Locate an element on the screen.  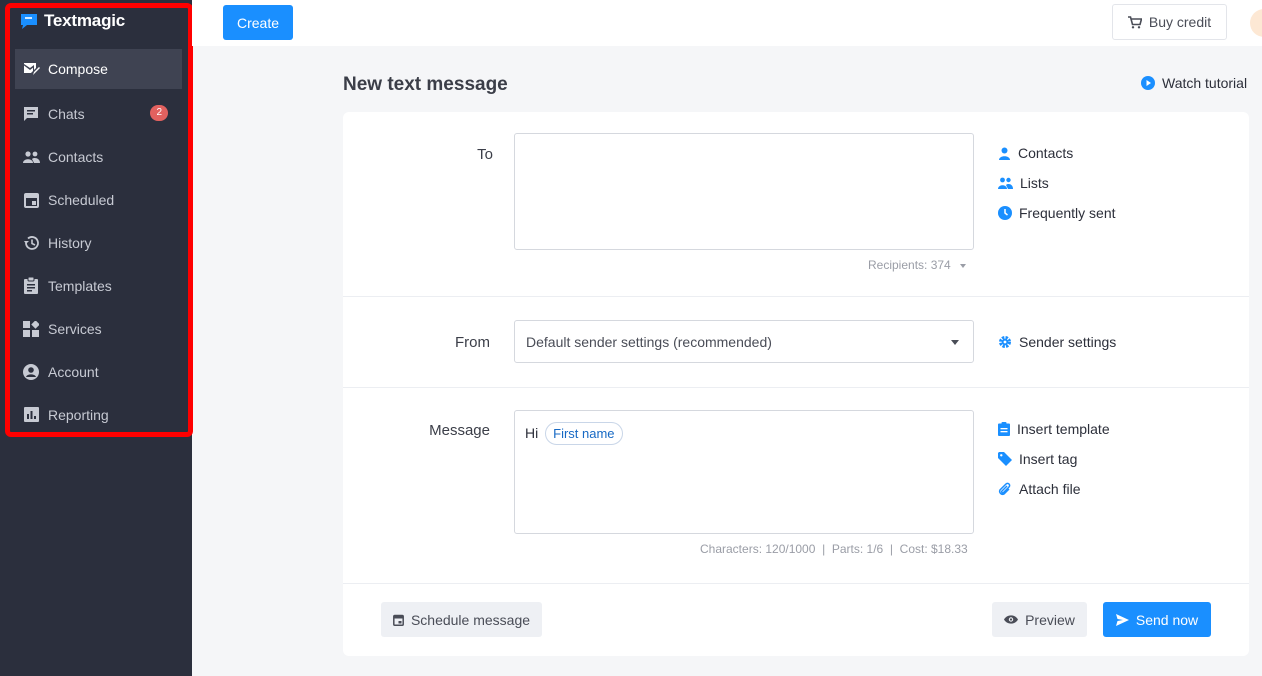
tag-icon is located at coordinates (1005, 459).